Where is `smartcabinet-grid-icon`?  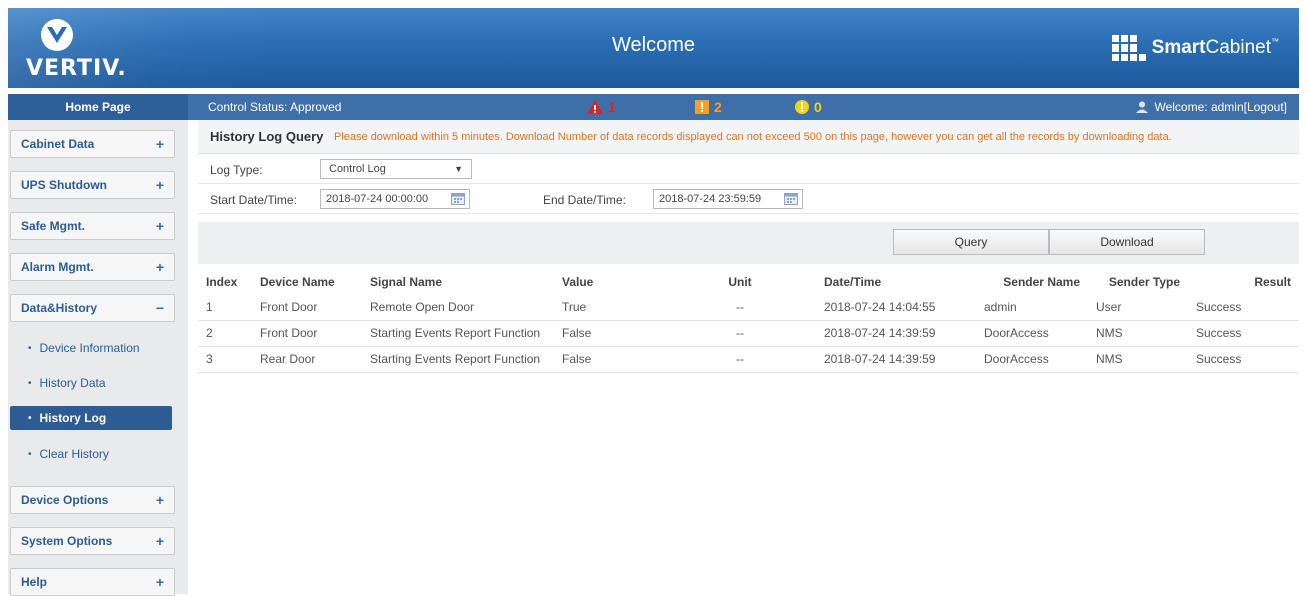 smartcabinet-grid-icon is located at coordinates (1128, 48).